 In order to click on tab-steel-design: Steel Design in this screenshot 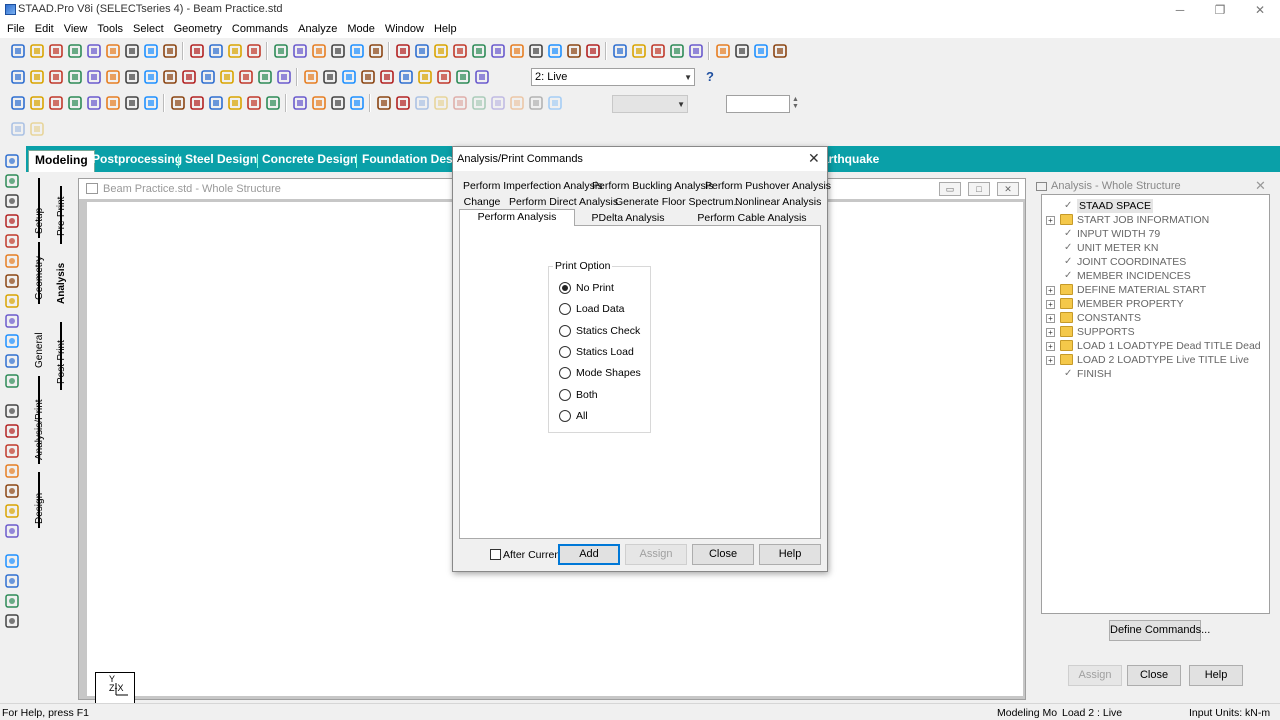, I will do `click(221, 161)`.